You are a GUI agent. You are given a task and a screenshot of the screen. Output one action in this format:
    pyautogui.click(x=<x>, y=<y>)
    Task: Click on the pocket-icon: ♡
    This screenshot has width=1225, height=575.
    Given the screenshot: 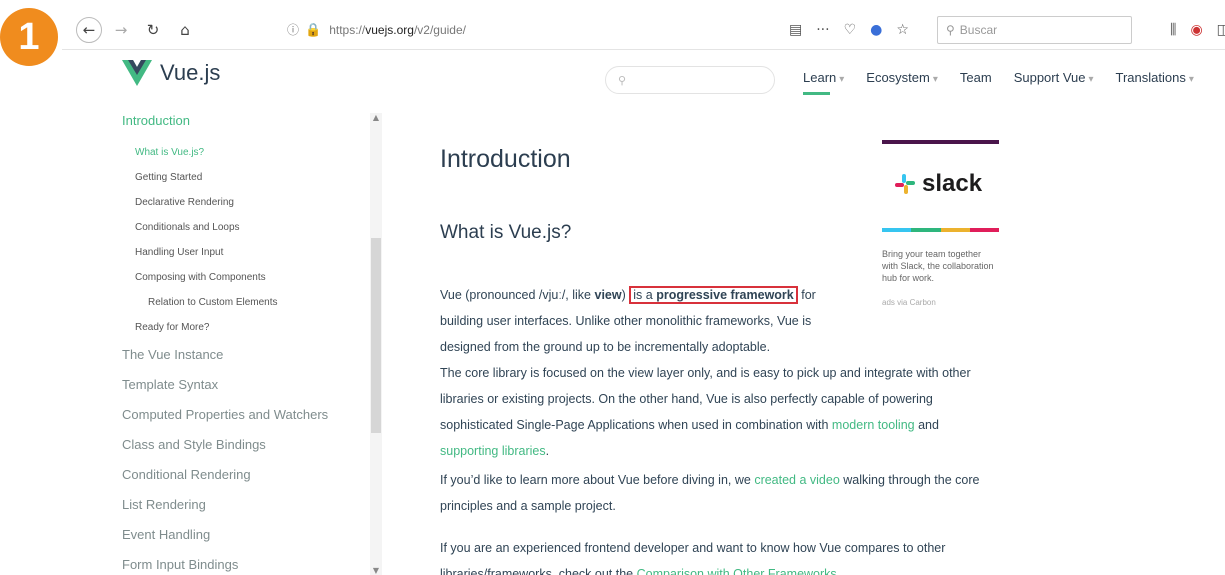 What is the action you would take?
    pyautogui.click(x=850, y=30)
    